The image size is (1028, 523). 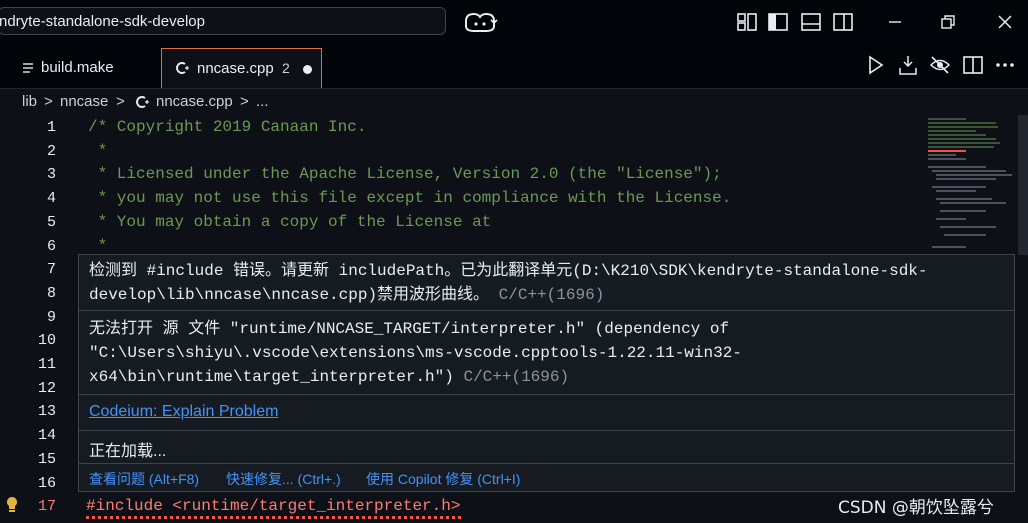 What do you see at coordinates (51, 175) in the screenshot?
I see `line-number: 3` at bounding box center [51, 175].